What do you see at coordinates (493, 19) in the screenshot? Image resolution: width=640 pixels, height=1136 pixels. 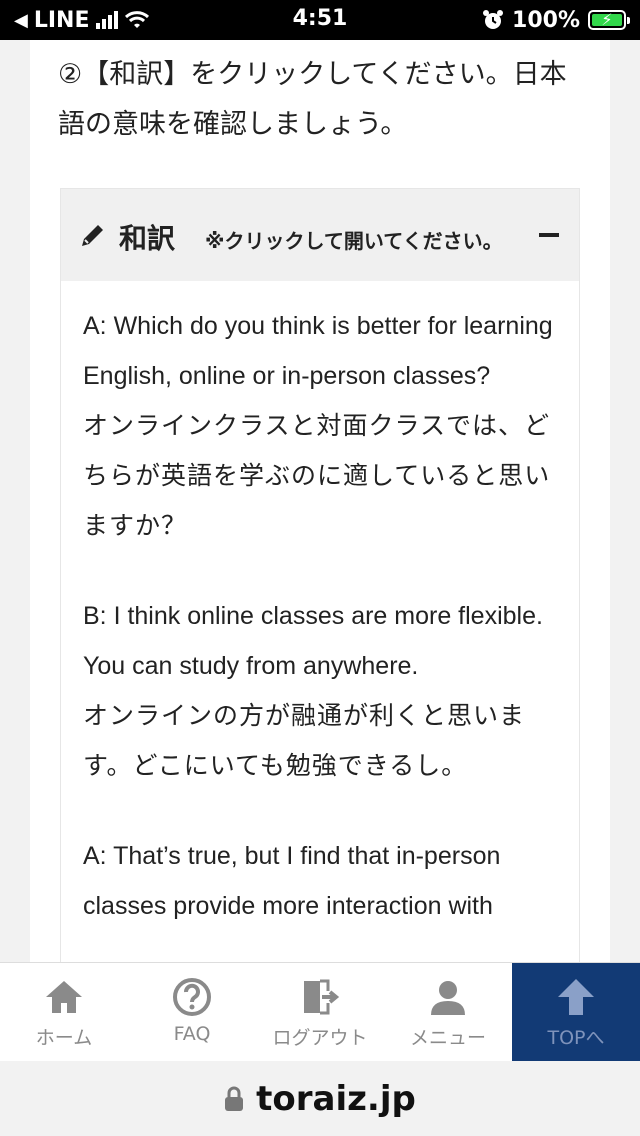 I see `alarm-icon` at bounding box center [493, 19].